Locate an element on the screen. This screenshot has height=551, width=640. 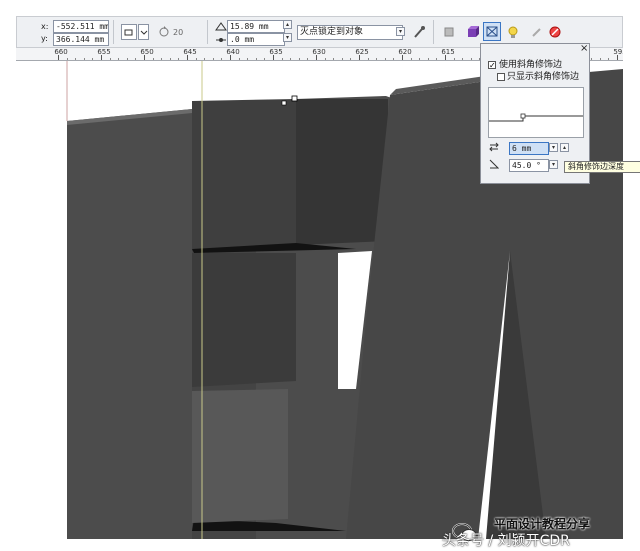
dropdown-icon is located at coordinates (143, 32).